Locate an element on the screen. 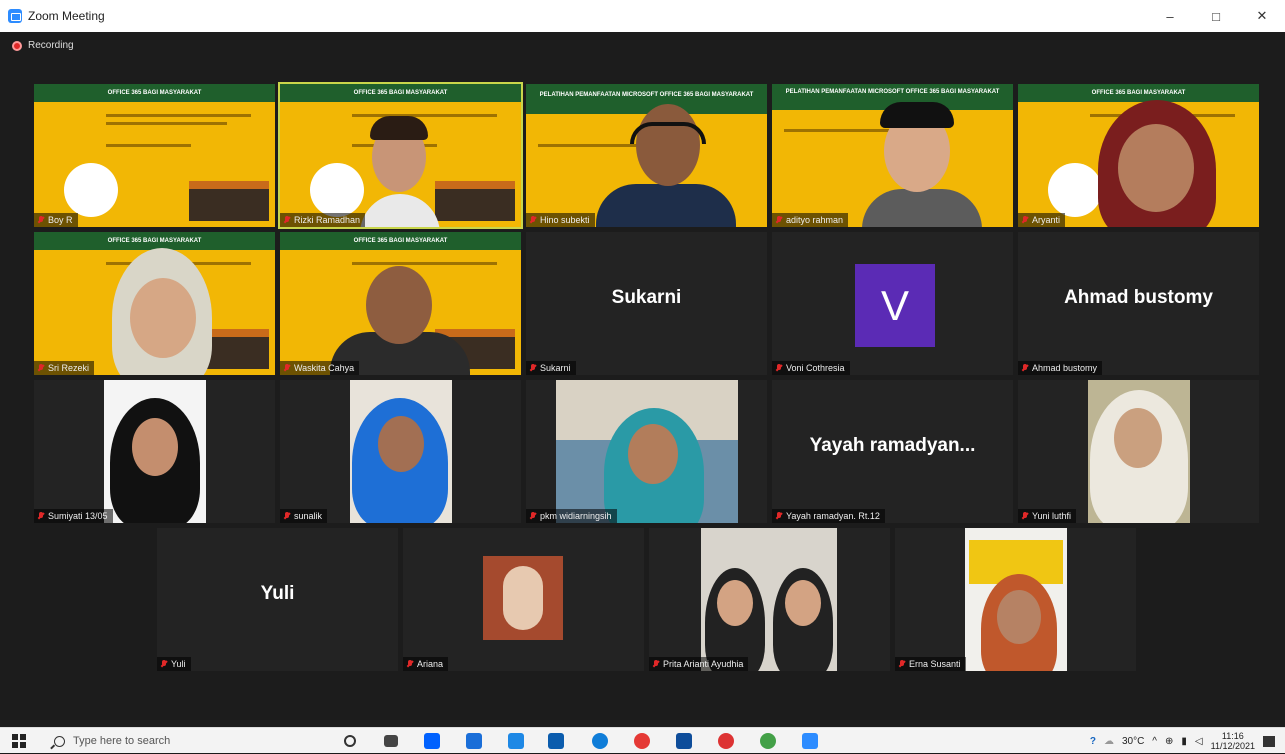 The width and height of the screenshot is (1285, 754). participant-name: Voni Cothresia is located at coordinates (815, 368).